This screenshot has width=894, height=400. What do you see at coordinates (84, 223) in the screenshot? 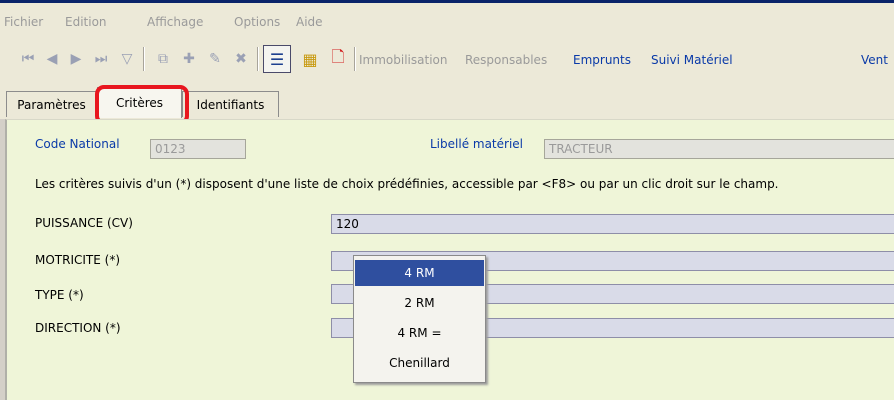
I see `puissance-label: PUISSANCE (CV)` at bounding box center [84, 223].